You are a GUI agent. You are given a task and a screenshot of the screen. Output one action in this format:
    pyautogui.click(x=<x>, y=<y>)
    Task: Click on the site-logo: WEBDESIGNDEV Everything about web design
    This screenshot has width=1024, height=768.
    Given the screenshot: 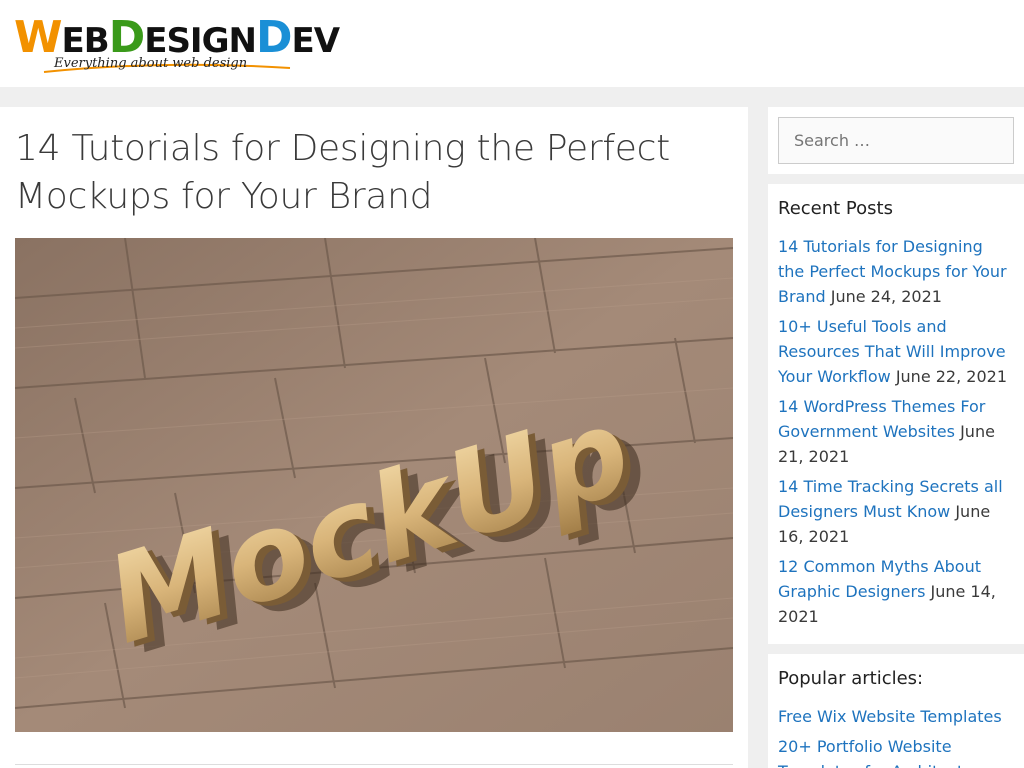 What is the action you would take?
    pyautogui.click(x=177, y=45)
    